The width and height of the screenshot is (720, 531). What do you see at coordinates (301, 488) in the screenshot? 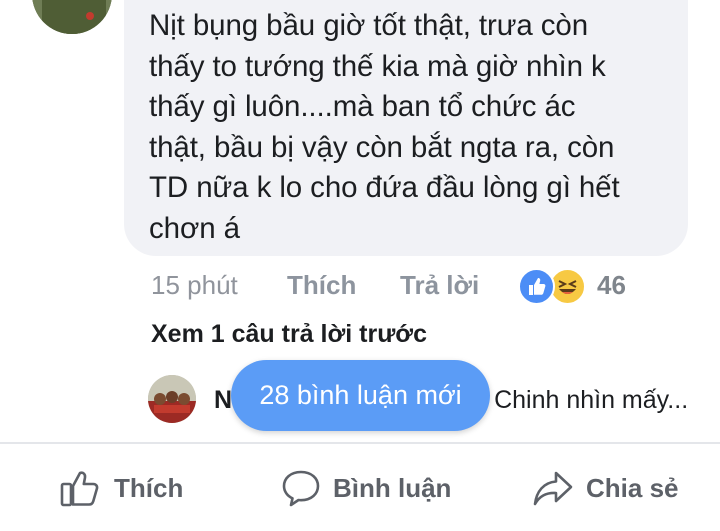
I see `speech-bubble-icon` at bounding box center [301, 488].